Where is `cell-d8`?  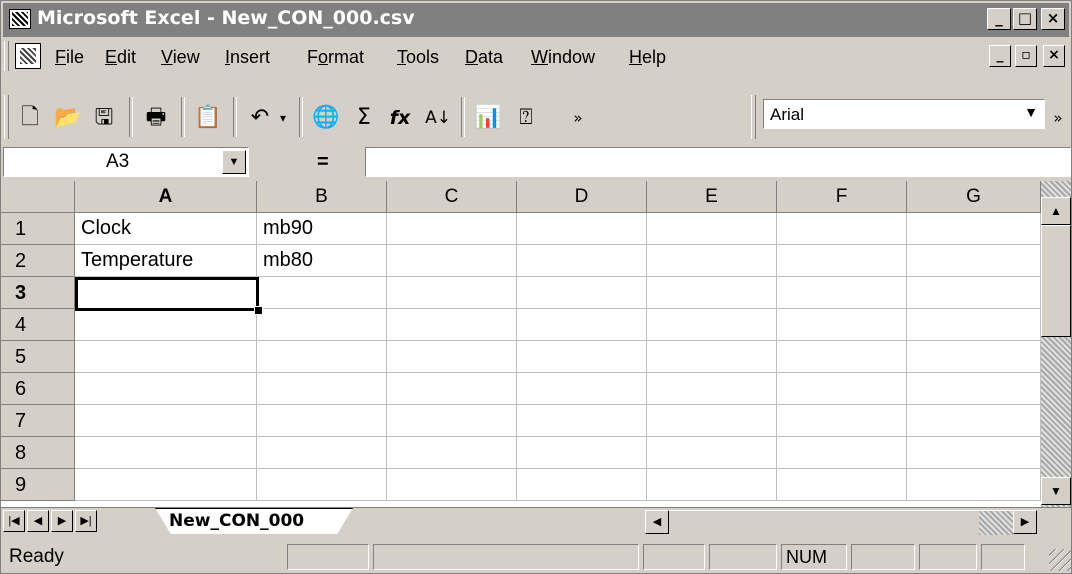 cell-d8 is located at coordinates (582, 453).